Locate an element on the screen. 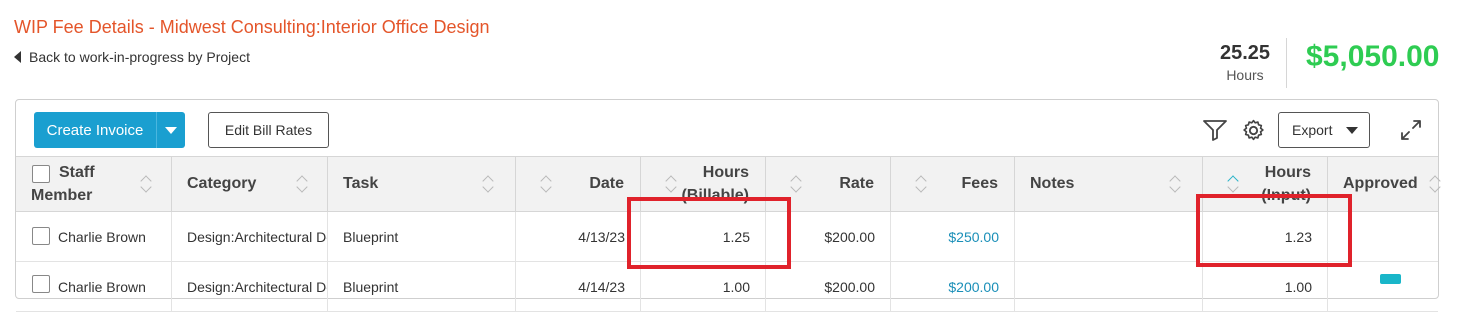  column-header-hours-input: Hours (Input) is located at coordinates (1265, 184).